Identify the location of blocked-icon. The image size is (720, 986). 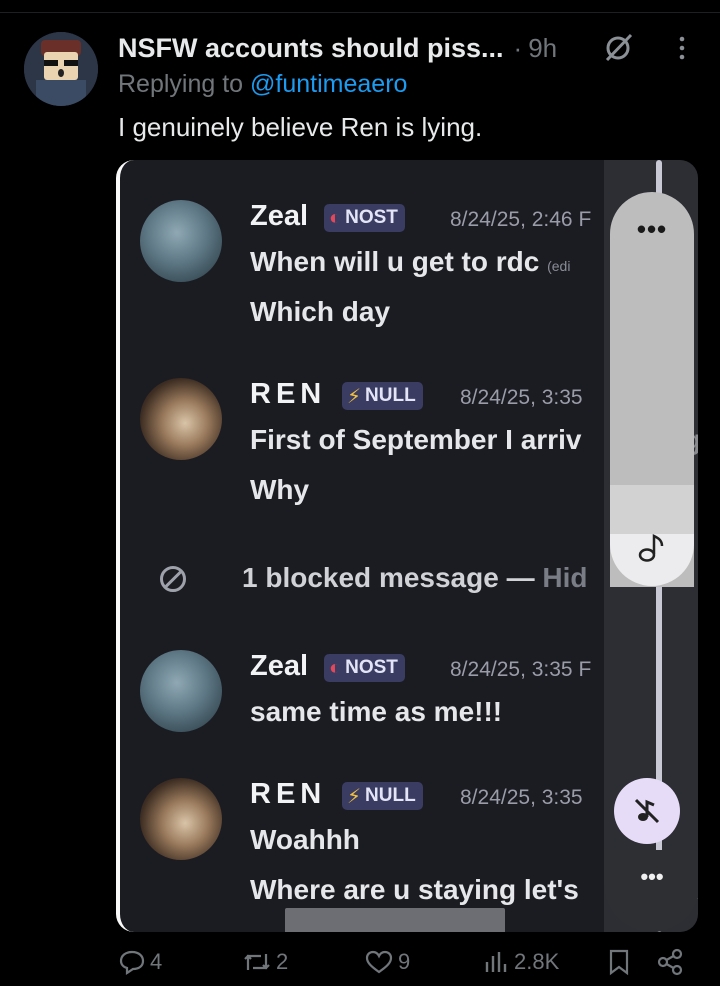
(173, 579).